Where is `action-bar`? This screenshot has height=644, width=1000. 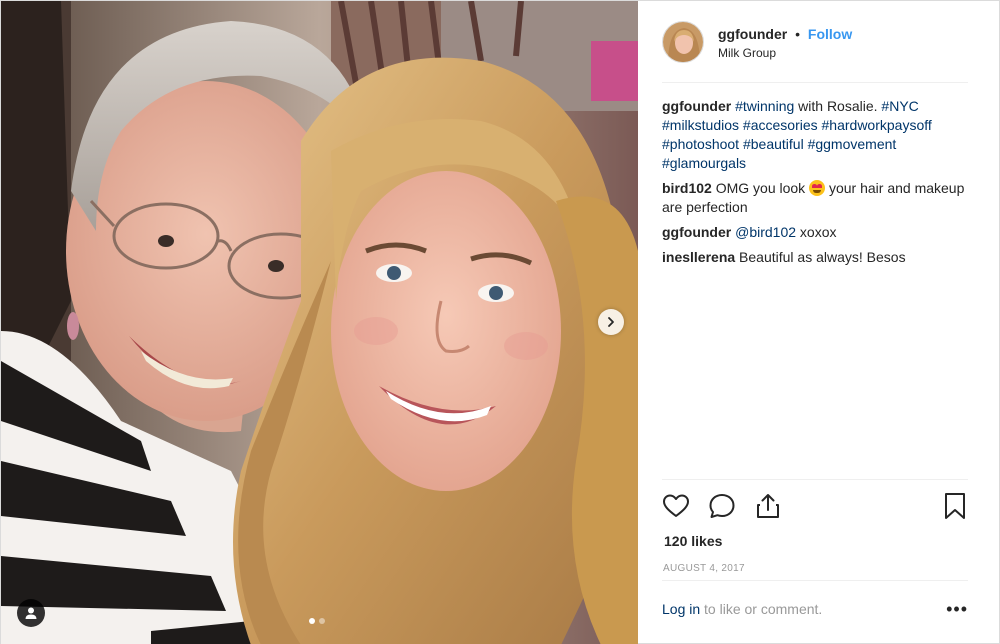
action-bar is located at coordinates (815, 507).